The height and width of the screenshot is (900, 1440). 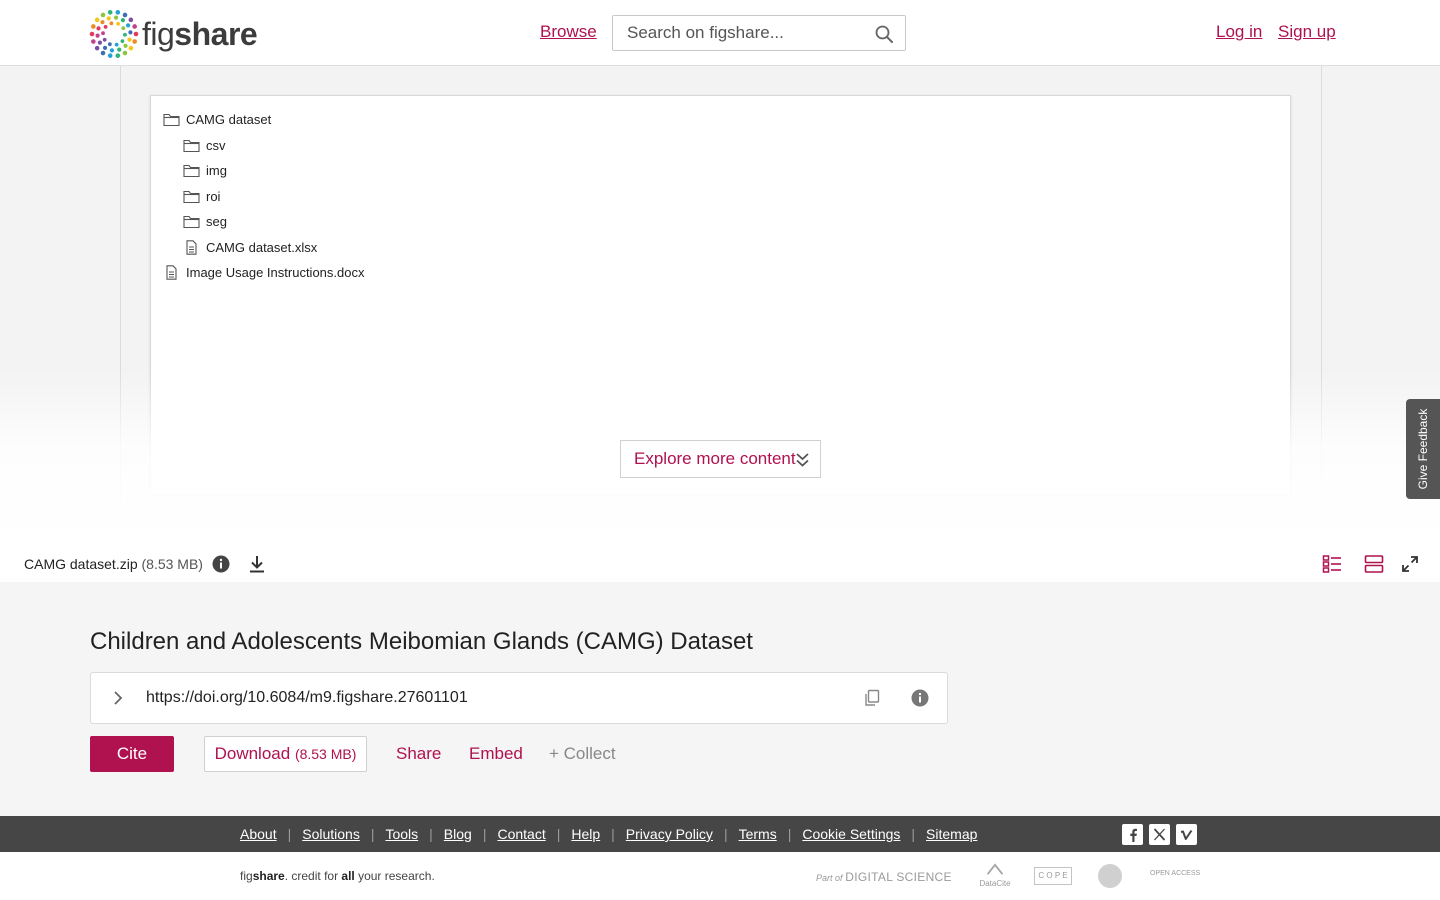 I want to click on footer-tagline: figshare. credit for all your research., so click(x=337, y=876).